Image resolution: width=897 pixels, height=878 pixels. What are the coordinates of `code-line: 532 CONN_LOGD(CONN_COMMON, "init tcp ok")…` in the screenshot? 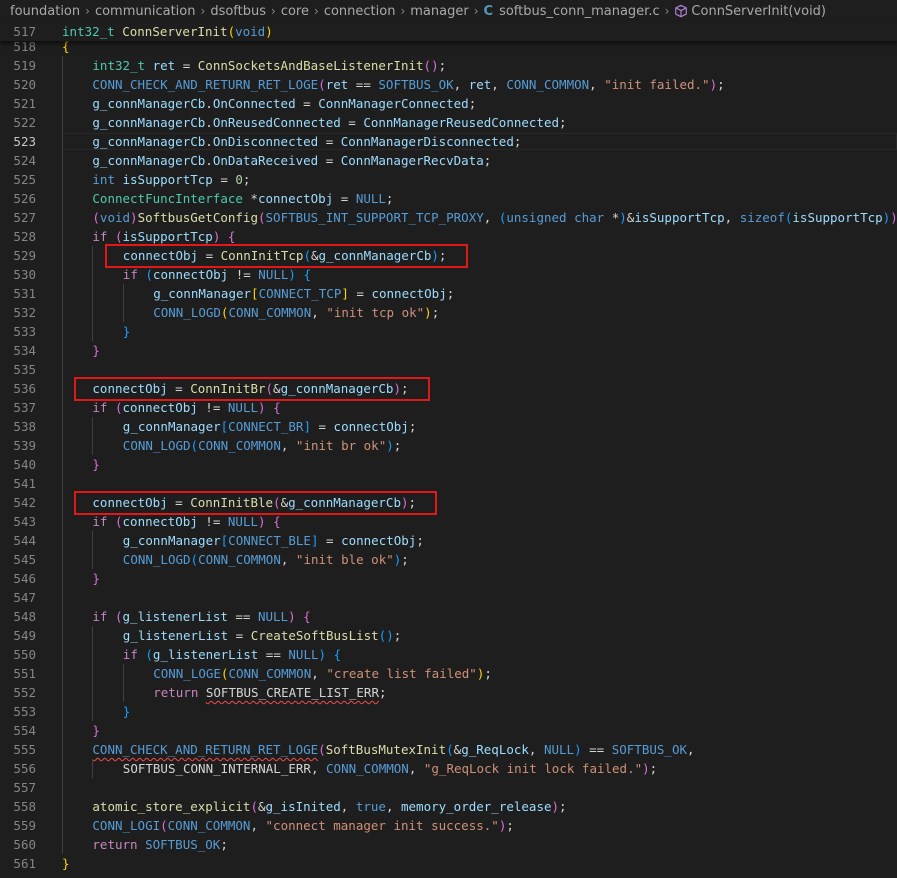 It's located at (448, 312).